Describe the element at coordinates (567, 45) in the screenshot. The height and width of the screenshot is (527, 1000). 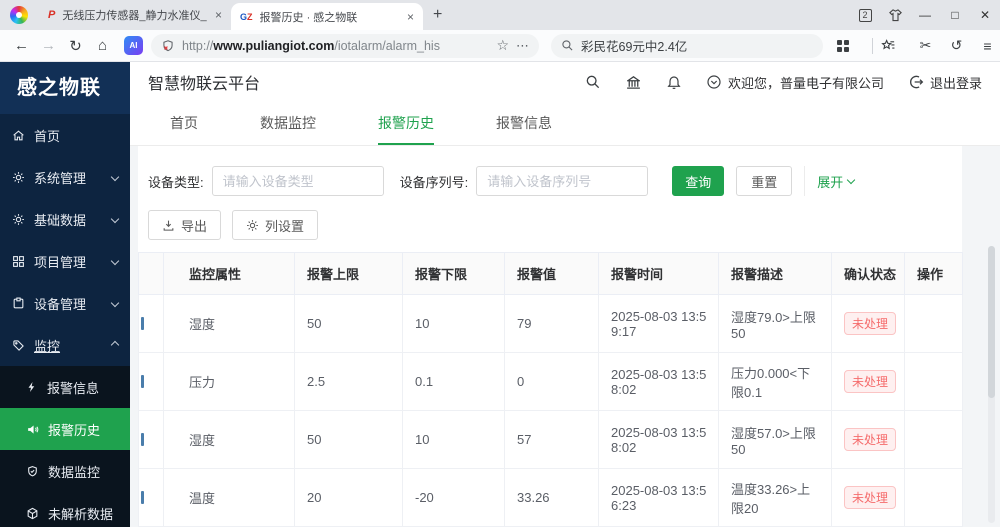
I see `search-icon` at that location.